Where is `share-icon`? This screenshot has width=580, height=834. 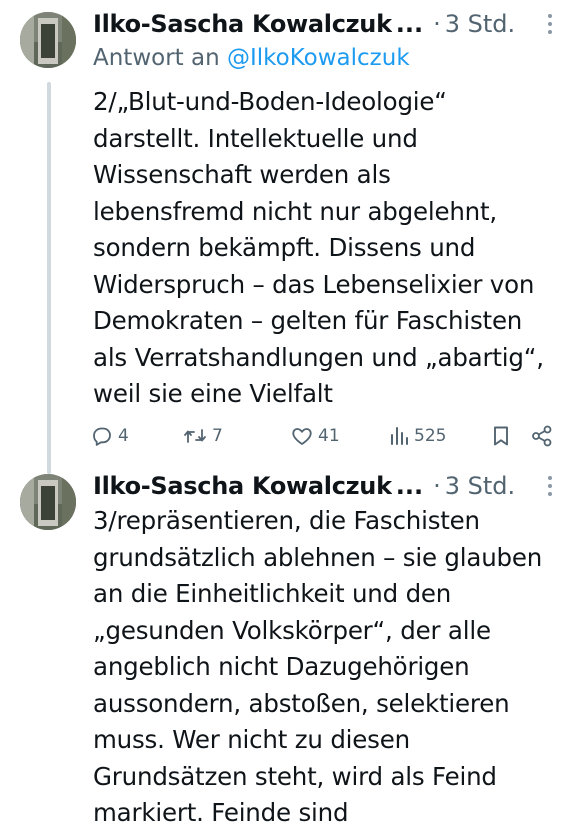 share-icon is located at coordinates (542, 436).